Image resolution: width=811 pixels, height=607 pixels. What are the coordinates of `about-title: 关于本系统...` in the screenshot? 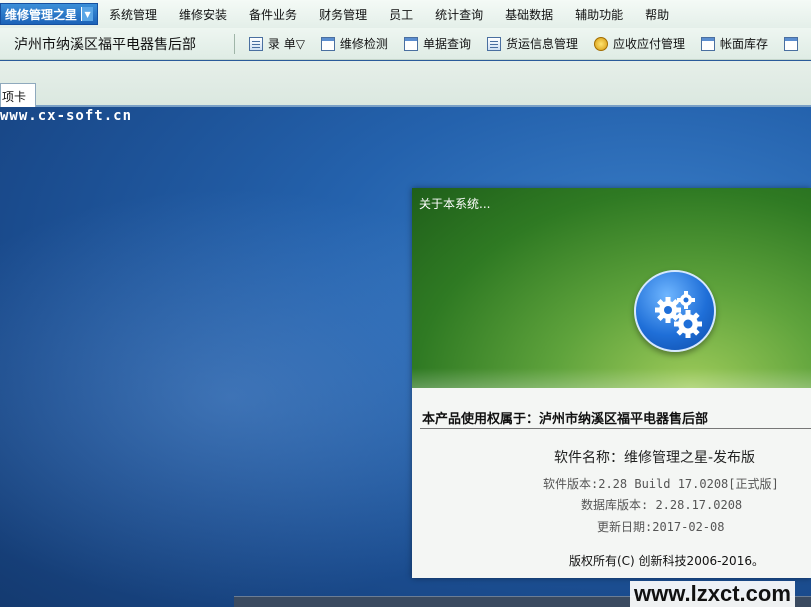 It's located at (455, 204).